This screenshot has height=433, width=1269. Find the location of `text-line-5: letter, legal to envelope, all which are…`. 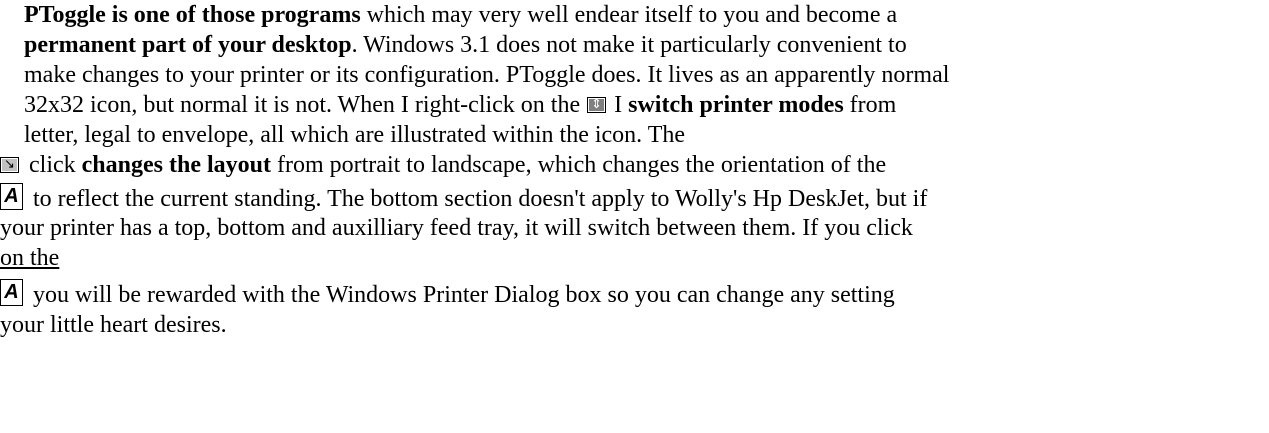

text-line-5: letter, legal to envelope, all which are… is located at coordinates (354, 135).